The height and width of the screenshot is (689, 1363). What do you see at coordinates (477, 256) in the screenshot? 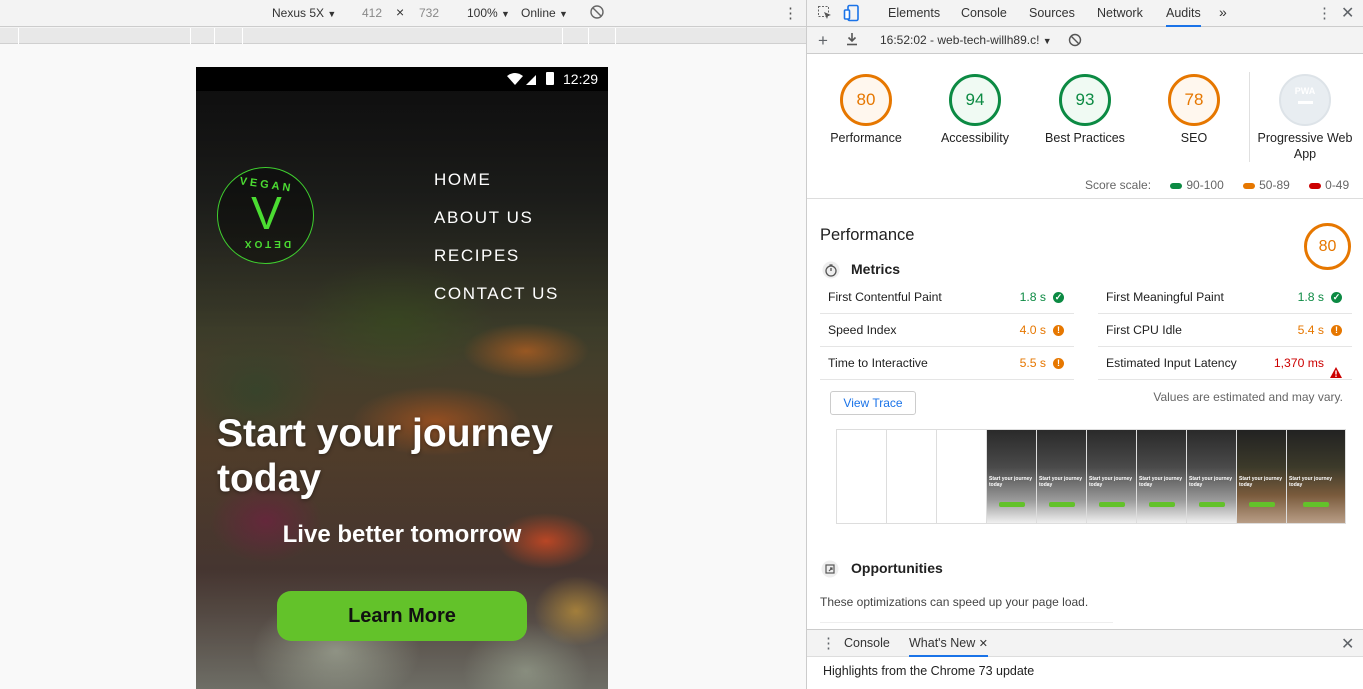
I see `nav-recipes: RECIPES` at bounding box center [477, 256].